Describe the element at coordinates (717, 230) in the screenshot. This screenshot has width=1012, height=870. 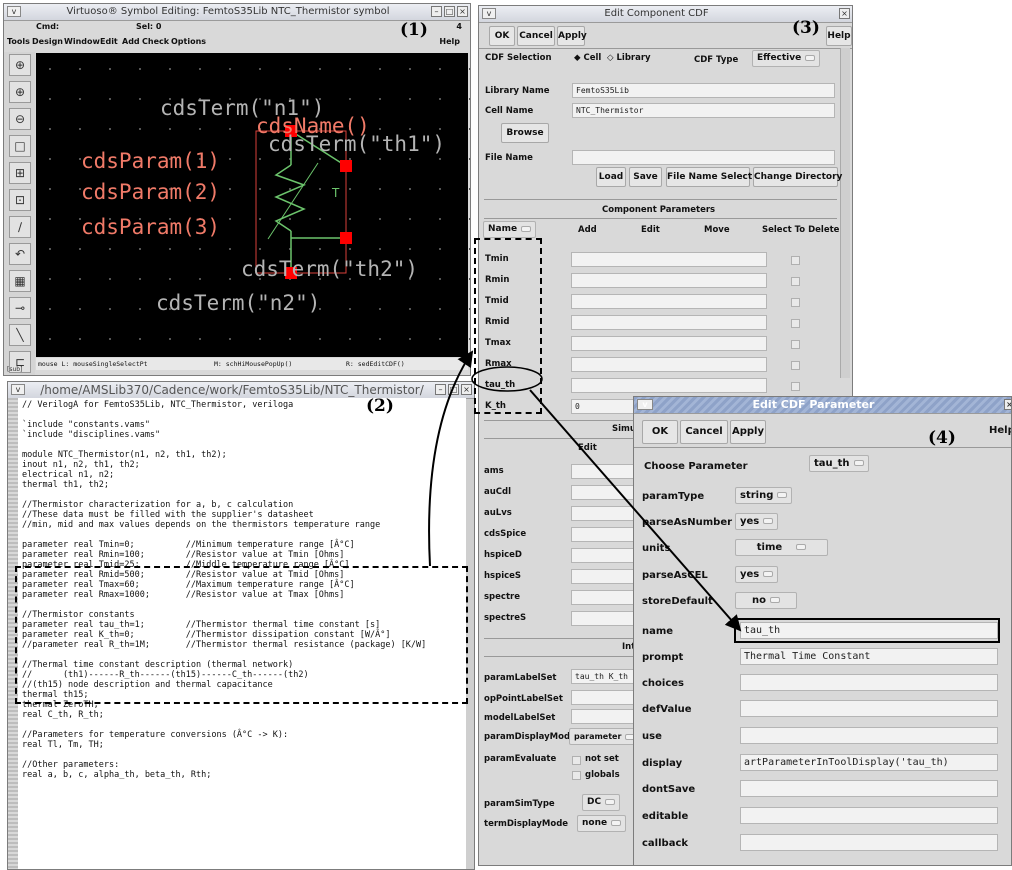
I see `move-column-label: Move` at that location.